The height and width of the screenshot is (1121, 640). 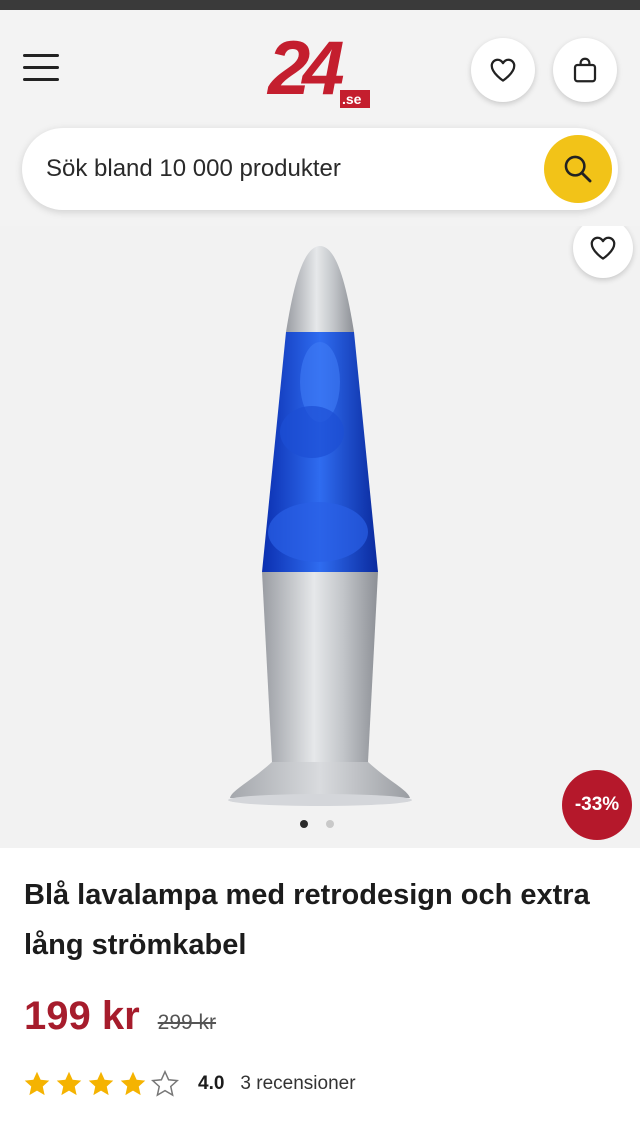 What do you see at coordinates (304, 69) in the screenshot?
I see `logo-text: 24` at bounding box center [304, 69].